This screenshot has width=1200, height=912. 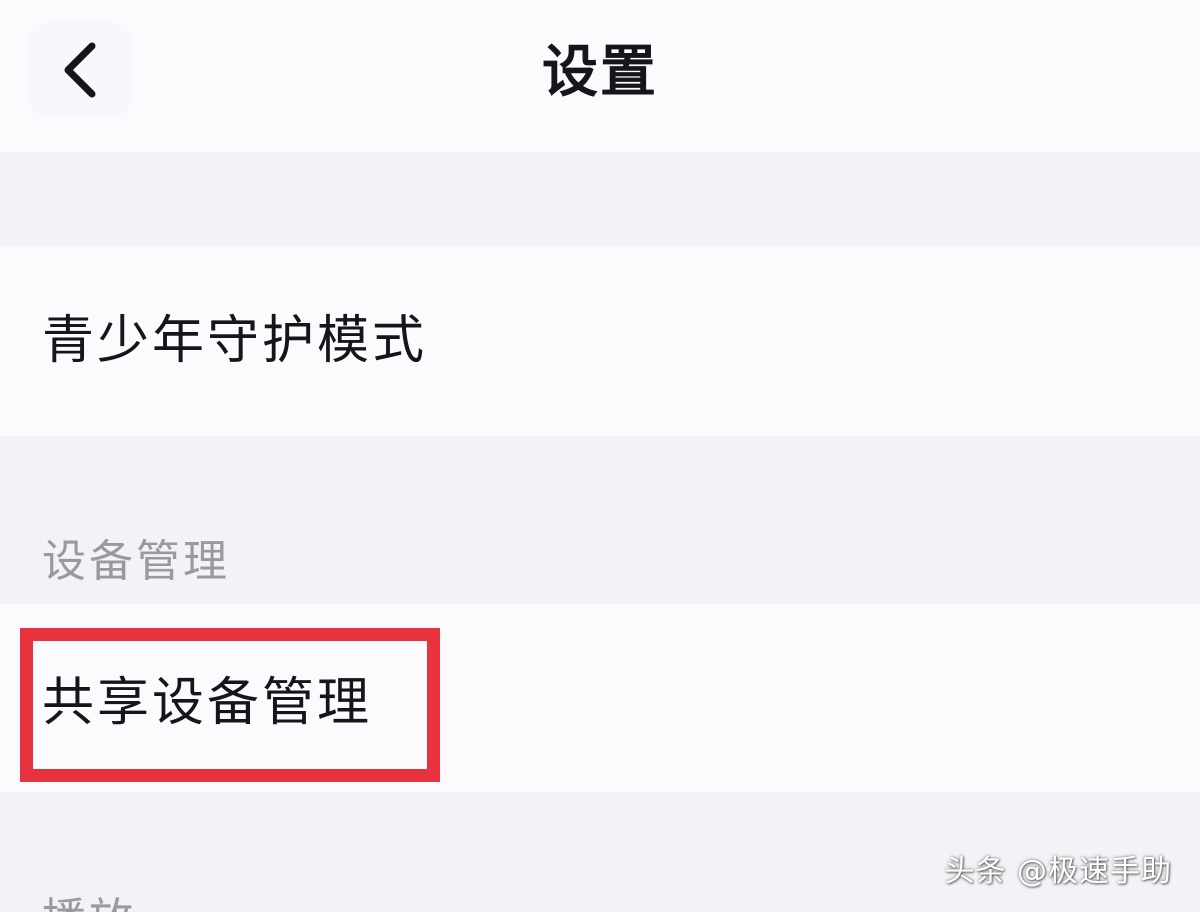 What do you see at coordinates (1058, 871) in the screenshot?
I see `watermark: 头条 @极速手助` at bounding box center [1058, 871].